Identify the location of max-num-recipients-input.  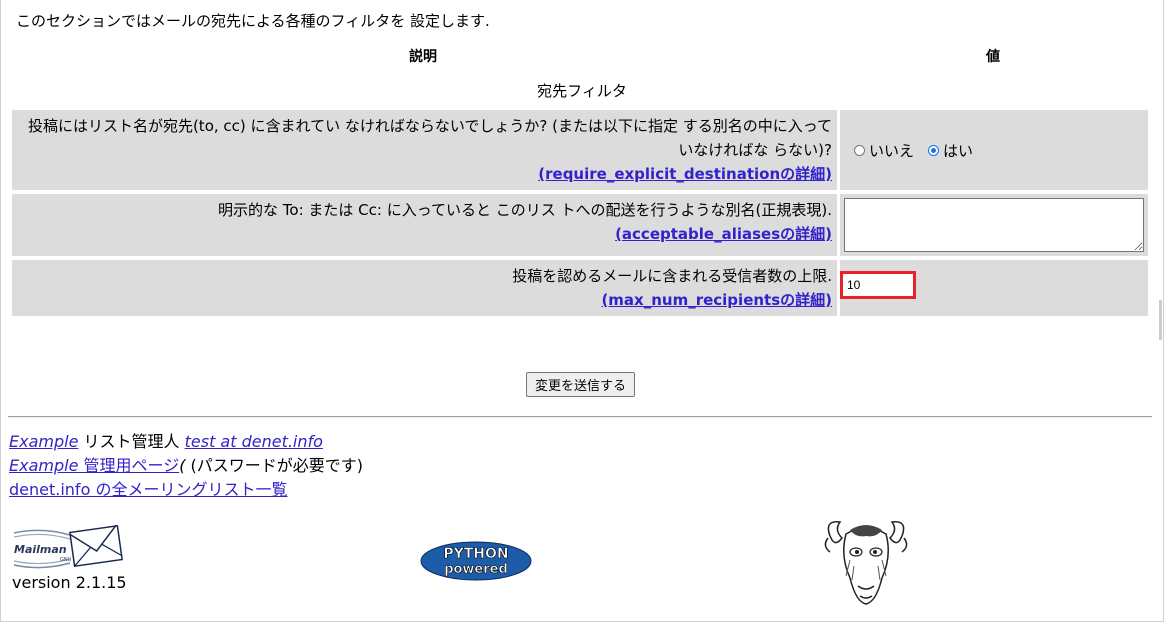
(878, 285).